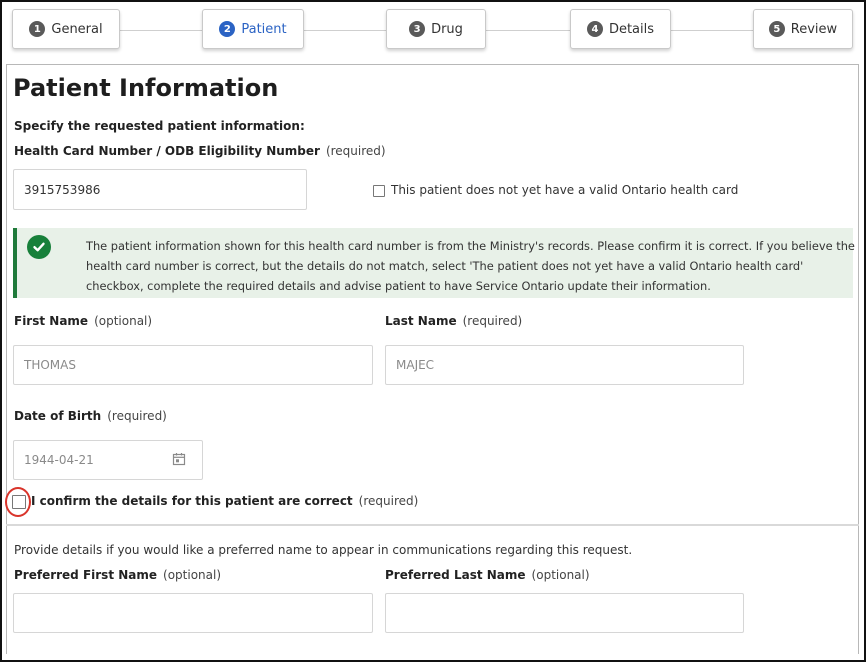 This screenshot has width=866, height=662. I want to click on step-drug: 3 Drug, so click(436, 29).